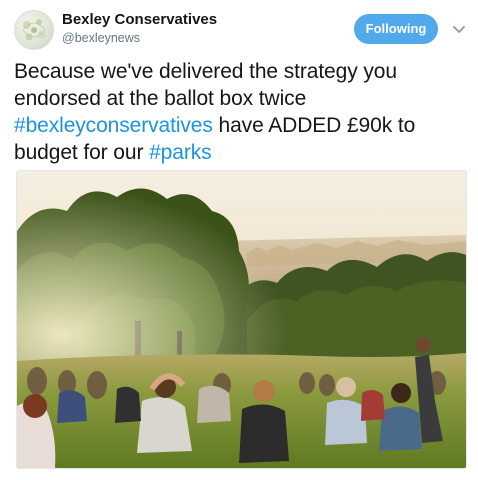  Describe the element at coordinates (139, 38) in the screenshot. I see `author-handle: @bexleynews` at that location.